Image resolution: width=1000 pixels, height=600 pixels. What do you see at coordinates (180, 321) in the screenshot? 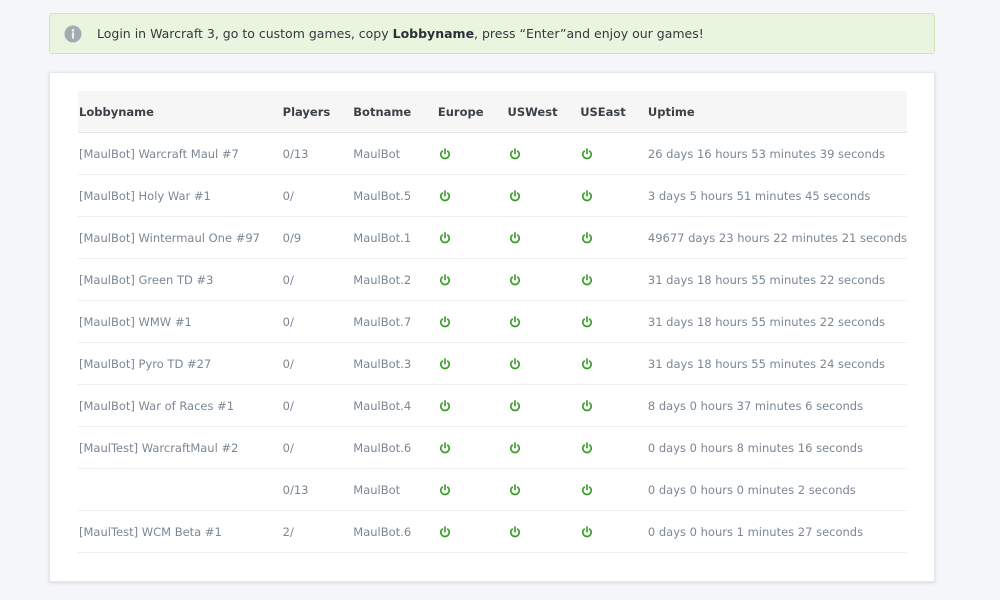
I see `lobby-name-cell: [MaulBot] WMW #1` at bounding box center [180, 321].